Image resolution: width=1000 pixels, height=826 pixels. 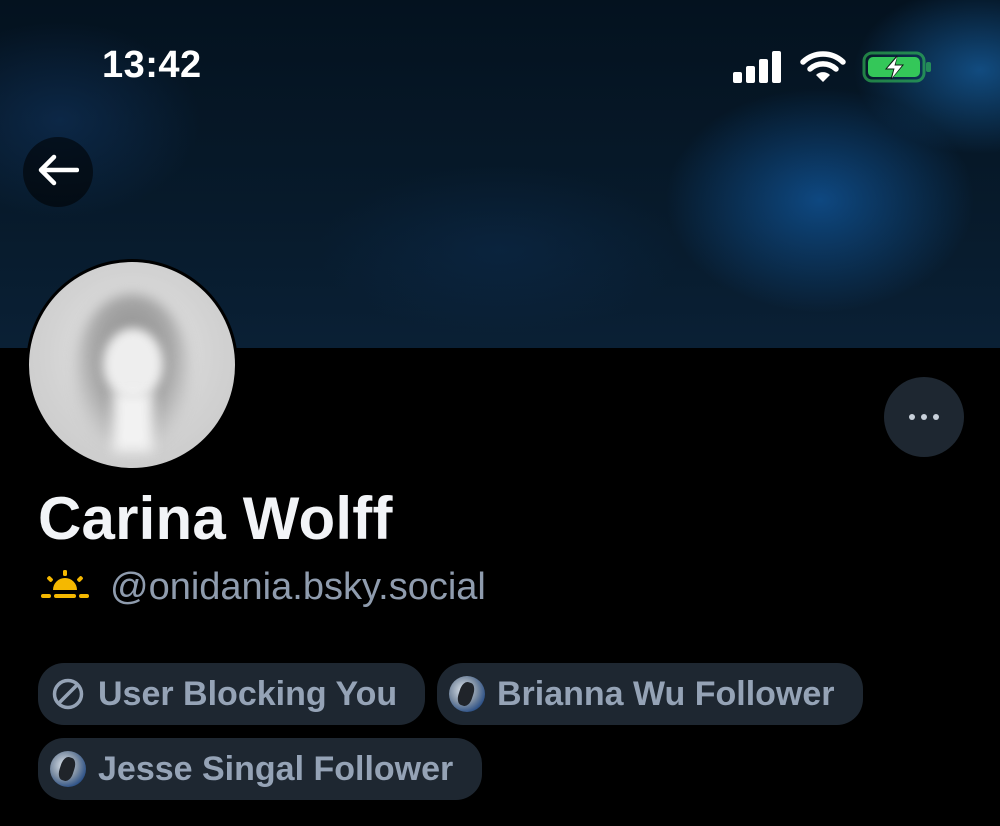 I want to click on back-button, so click(x=58, y=172).